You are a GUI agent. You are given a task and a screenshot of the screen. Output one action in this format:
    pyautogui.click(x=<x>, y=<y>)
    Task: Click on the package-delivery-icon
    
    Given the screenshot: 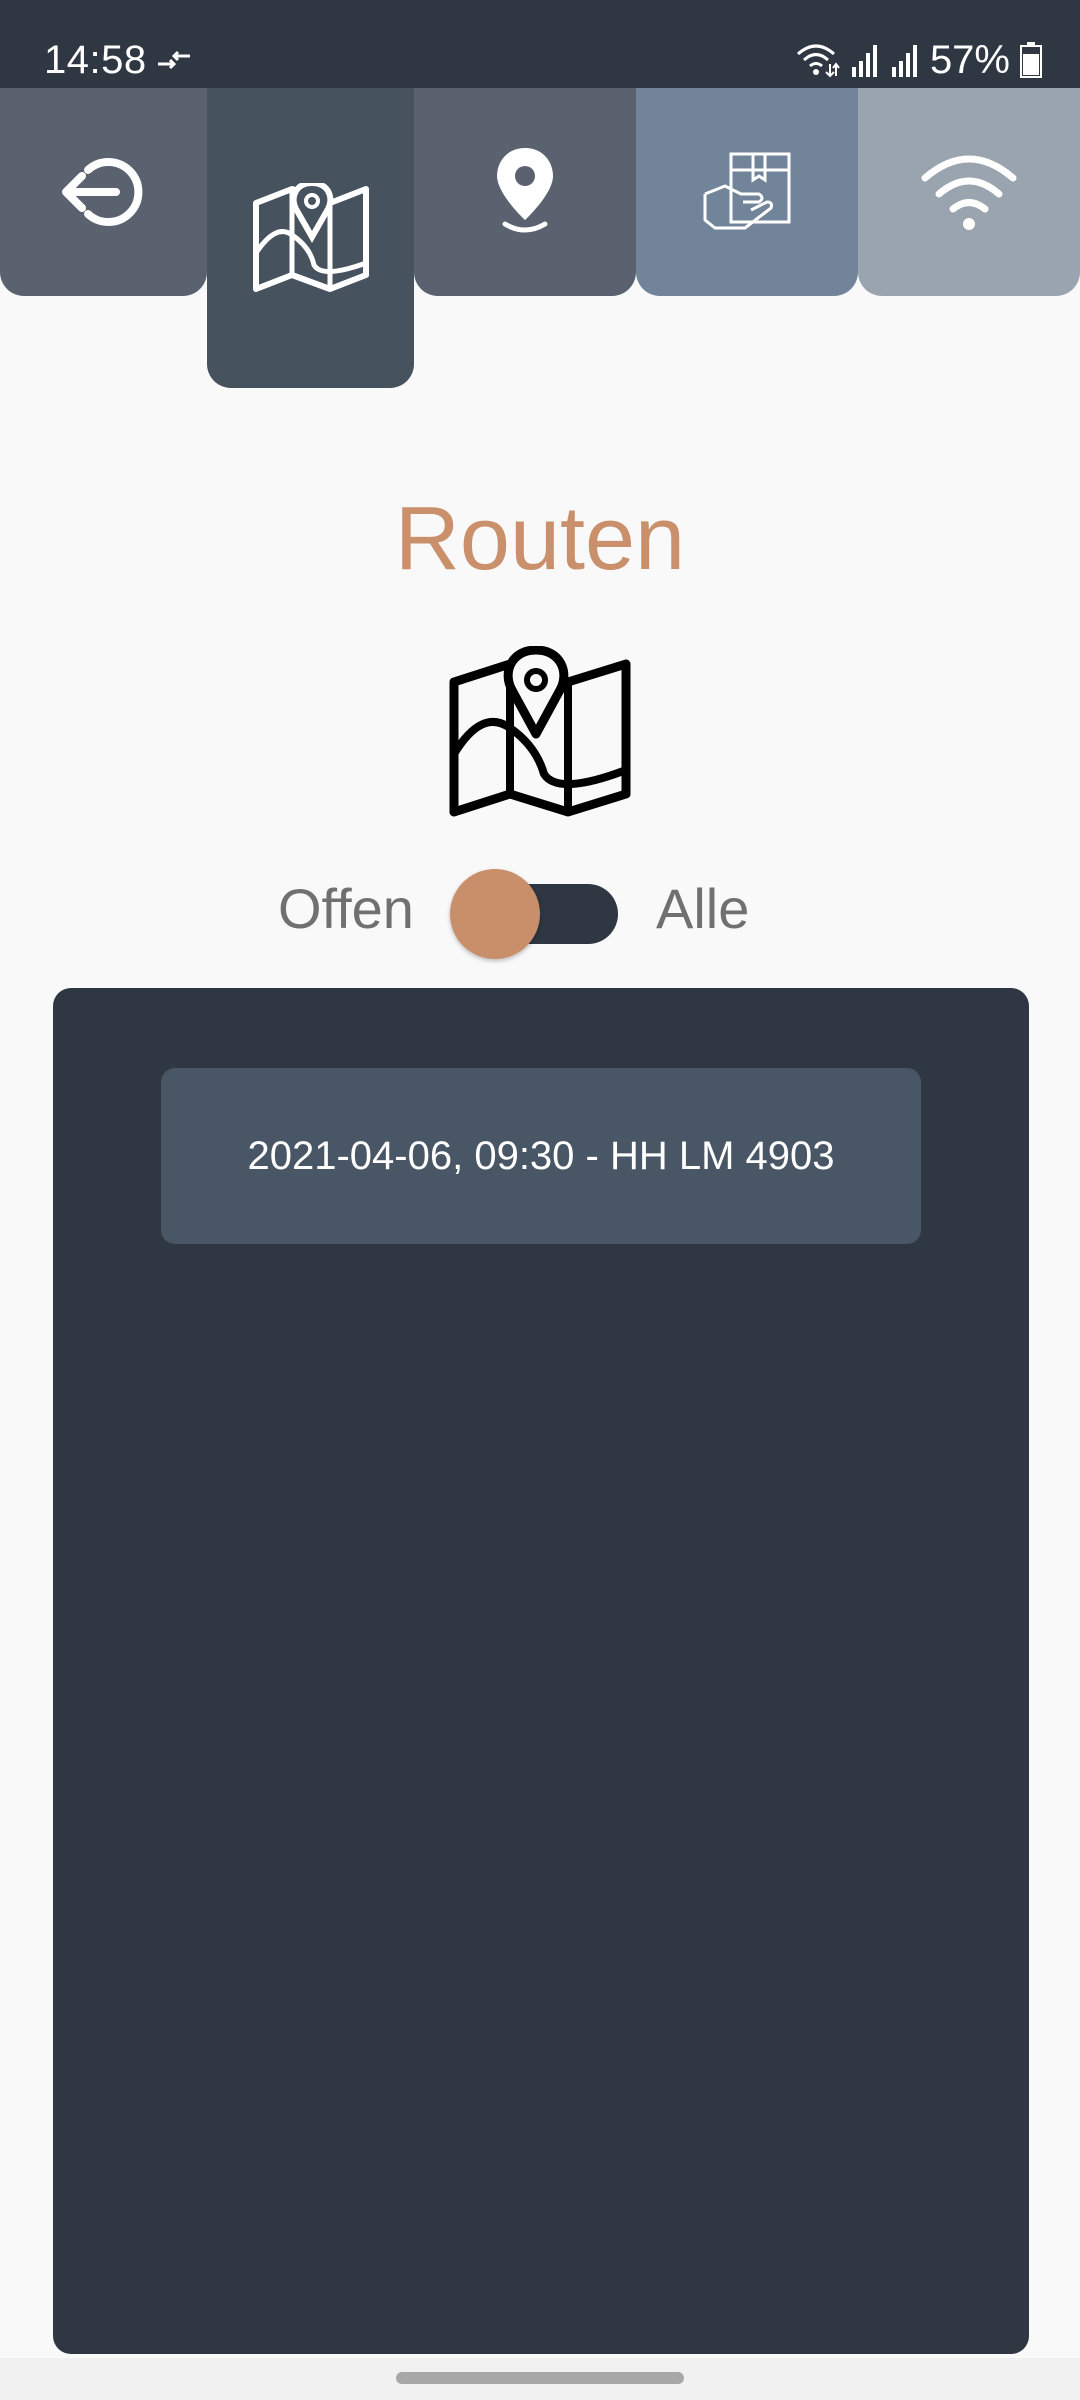 What is the action you would take?
    pyautogui.click(x=747, y=191)
    